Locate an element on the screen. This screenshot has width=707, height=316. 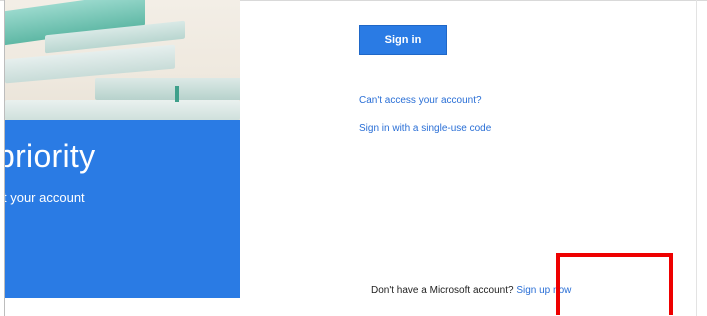
cant-access-account-link: Can't access your account? is located at coordinates (420, 100).